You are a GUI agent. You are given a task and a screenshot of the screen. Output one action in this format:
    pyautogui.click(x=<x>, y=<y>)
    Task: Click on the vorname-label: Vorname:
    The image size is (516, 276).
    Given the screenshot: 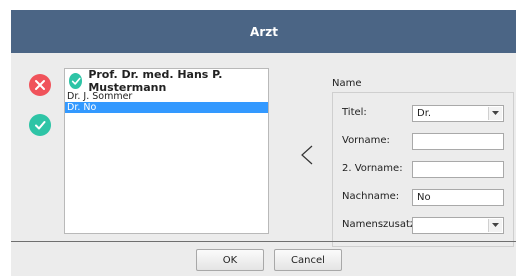 What is the action you would take?
    pyautogui.click(x=366, y=140)
    